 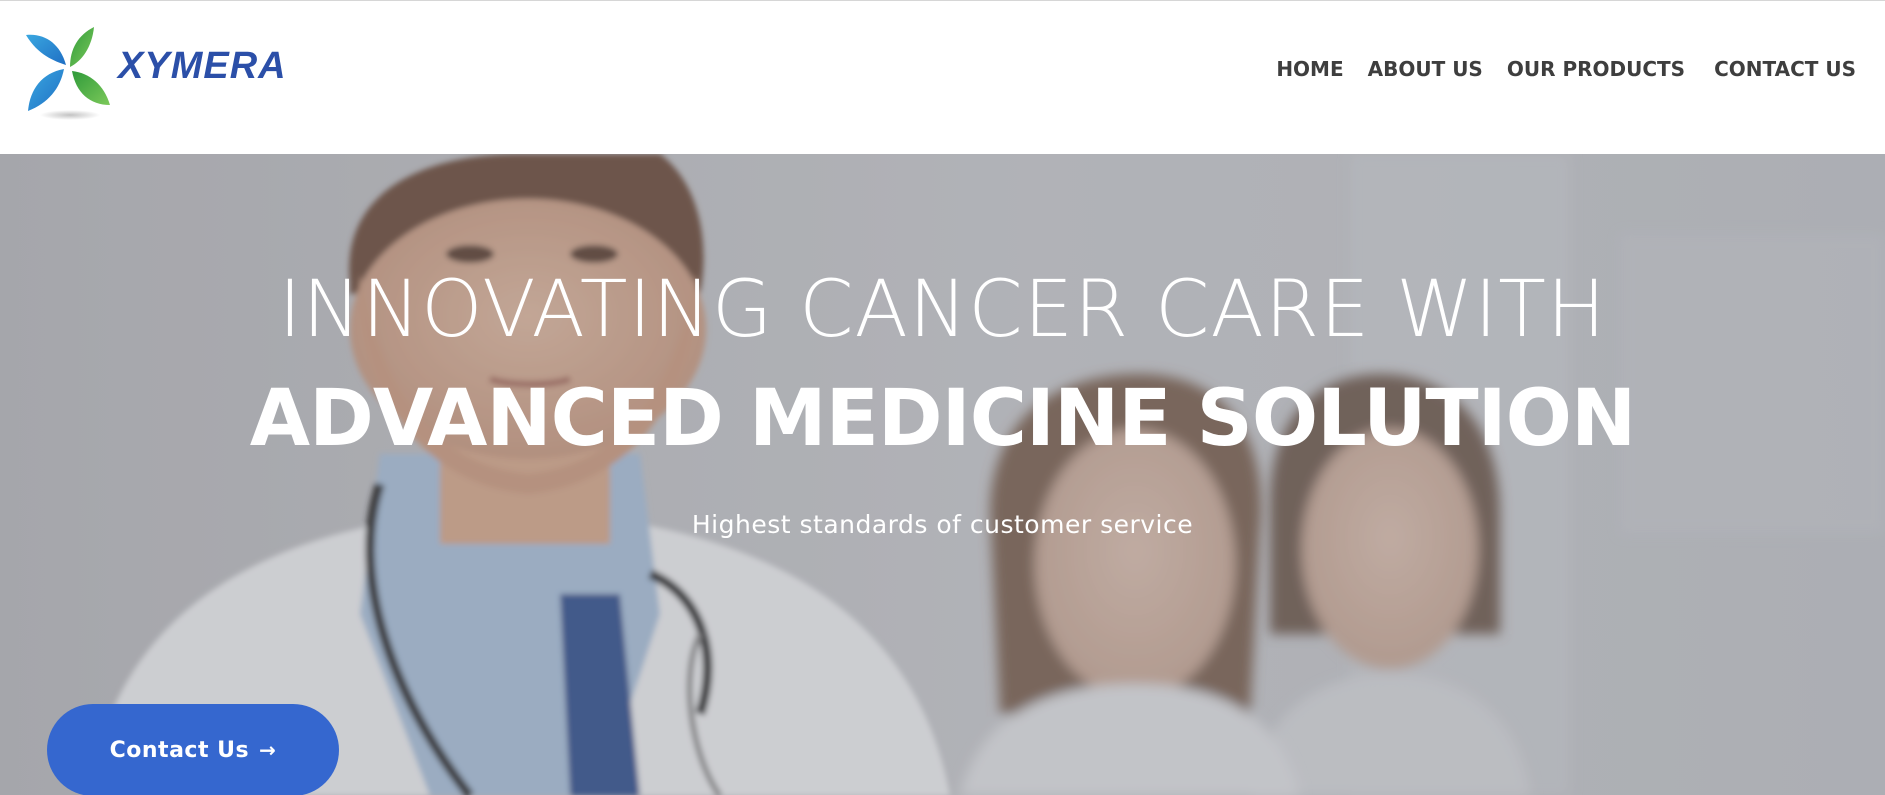 What do you see at coordinates (942, 419) in the screenshot?
I see `hero-heading-line-2: ADVANCED MEDICINE SOLUTION` at bounding box center [942, 419].